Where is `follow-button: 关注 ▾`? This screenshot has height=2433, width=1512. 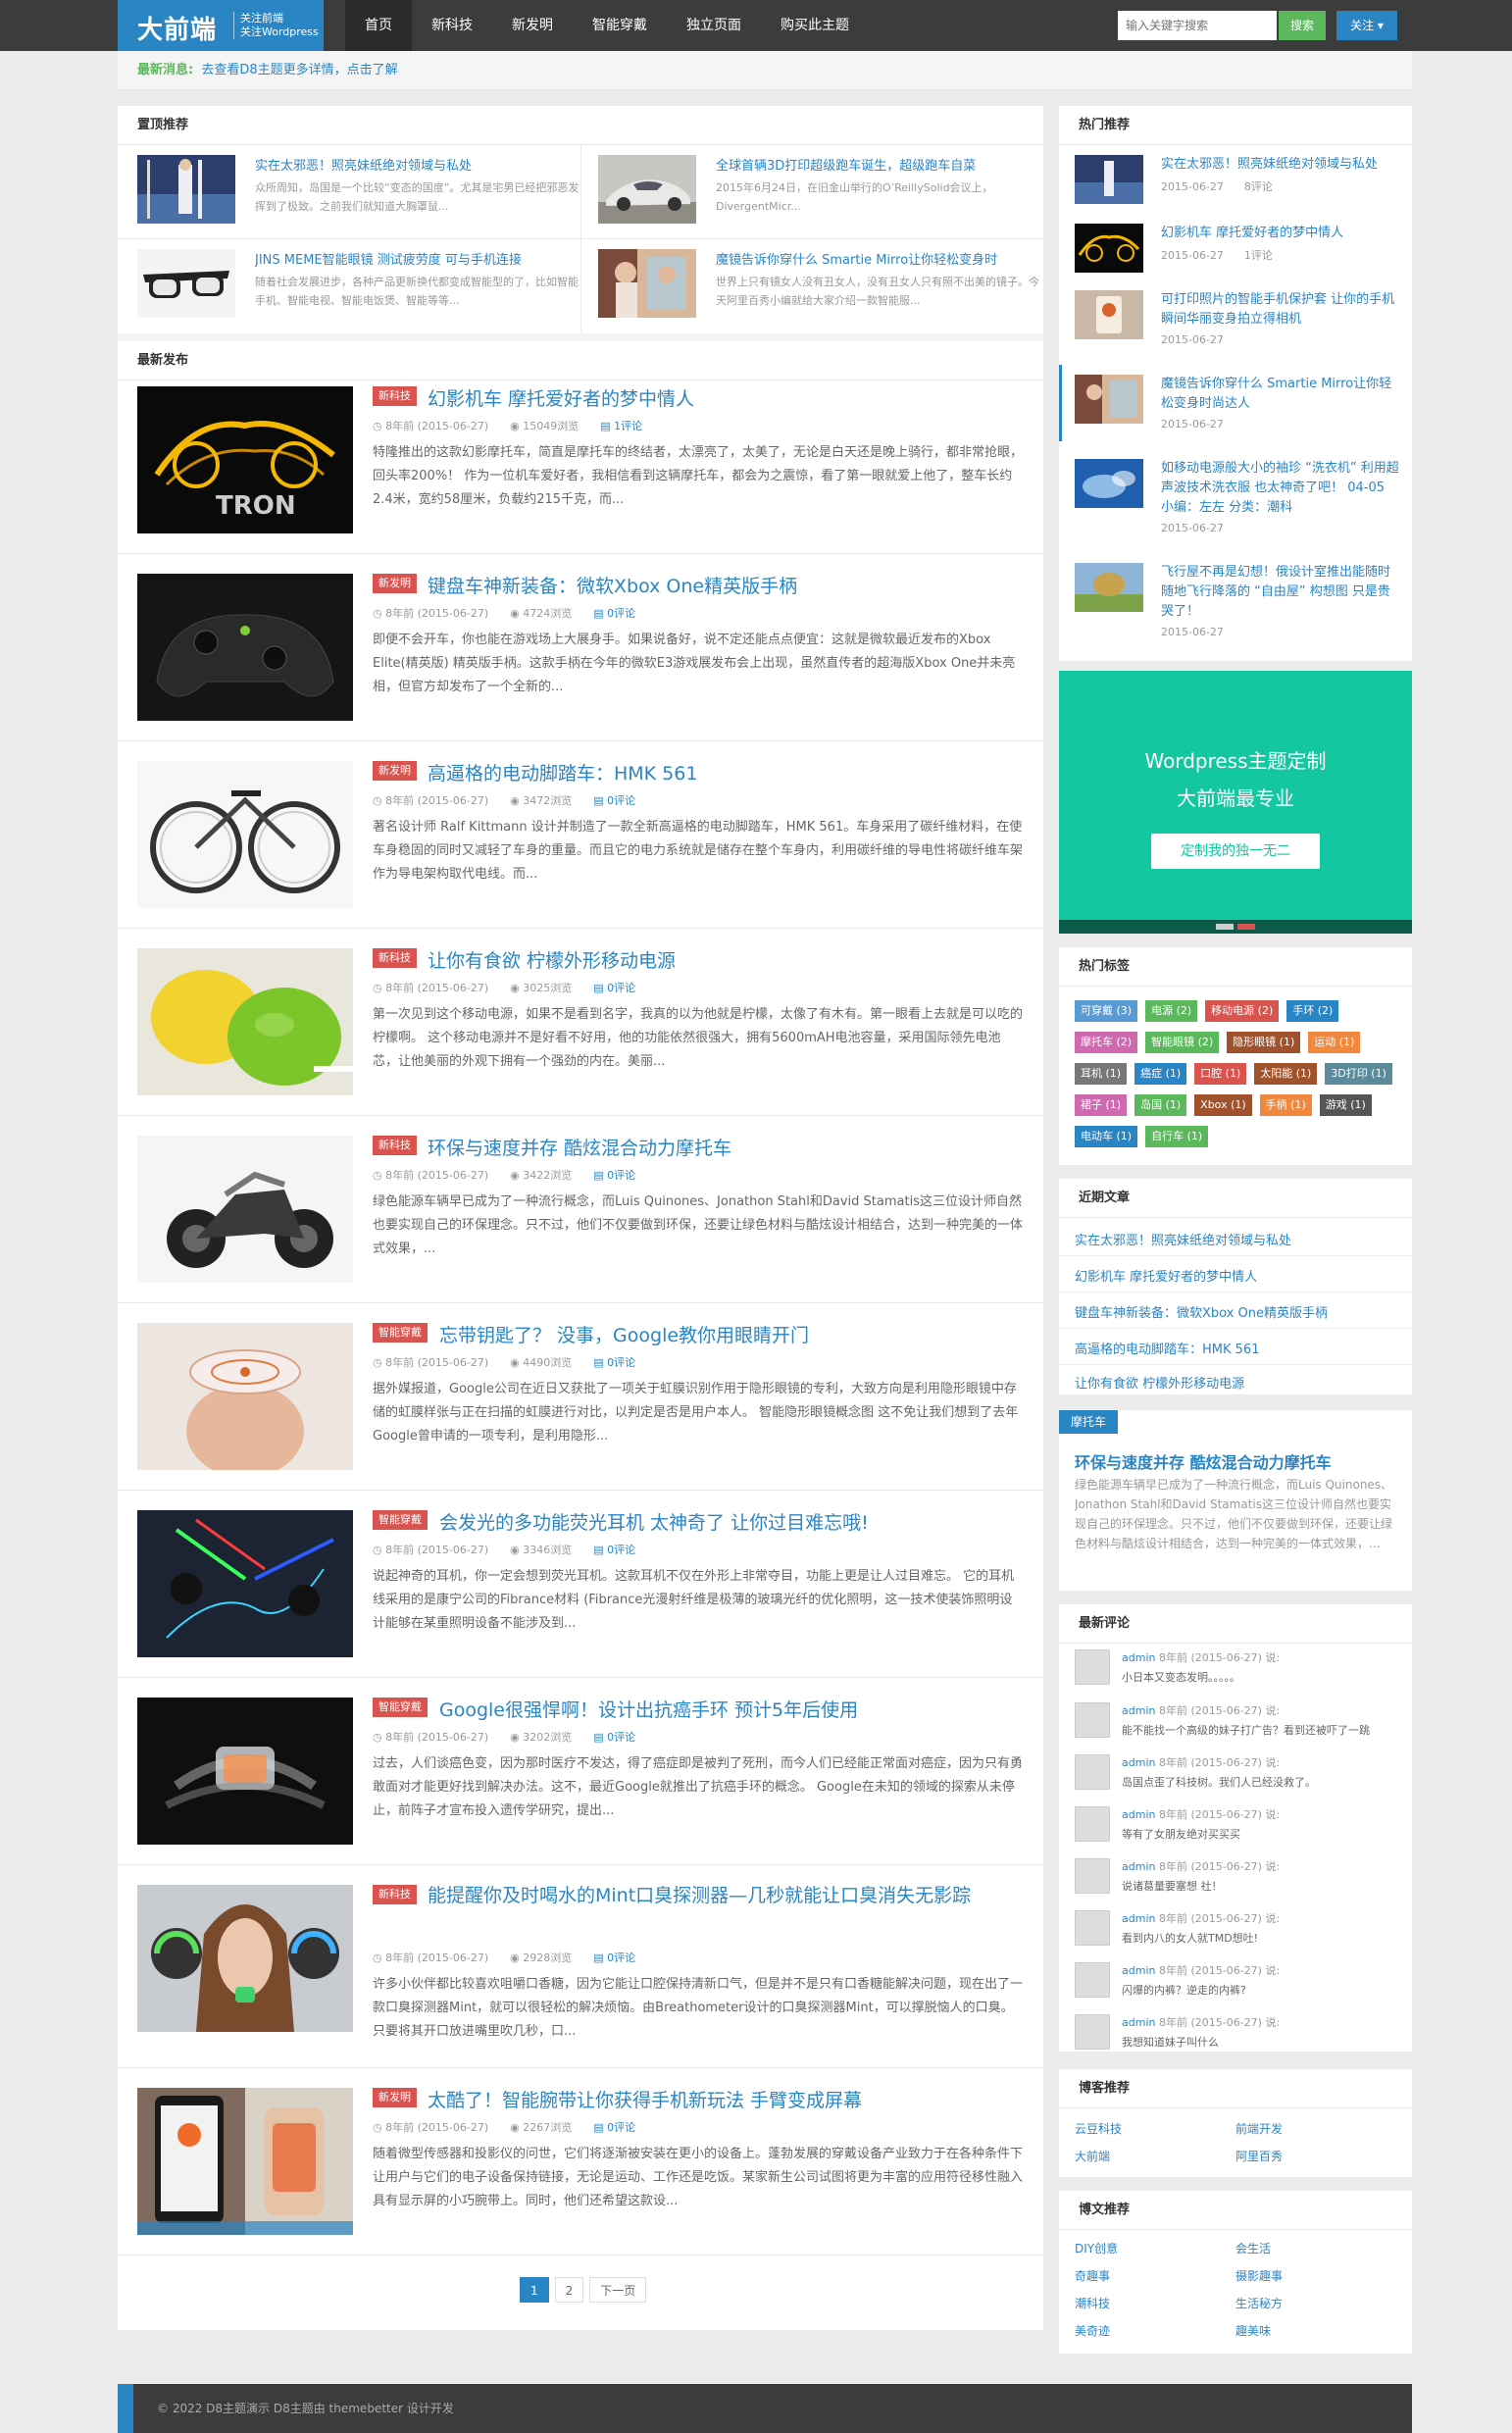 follow-button: 关注 ▾ is located at coordinates (1366, 26).